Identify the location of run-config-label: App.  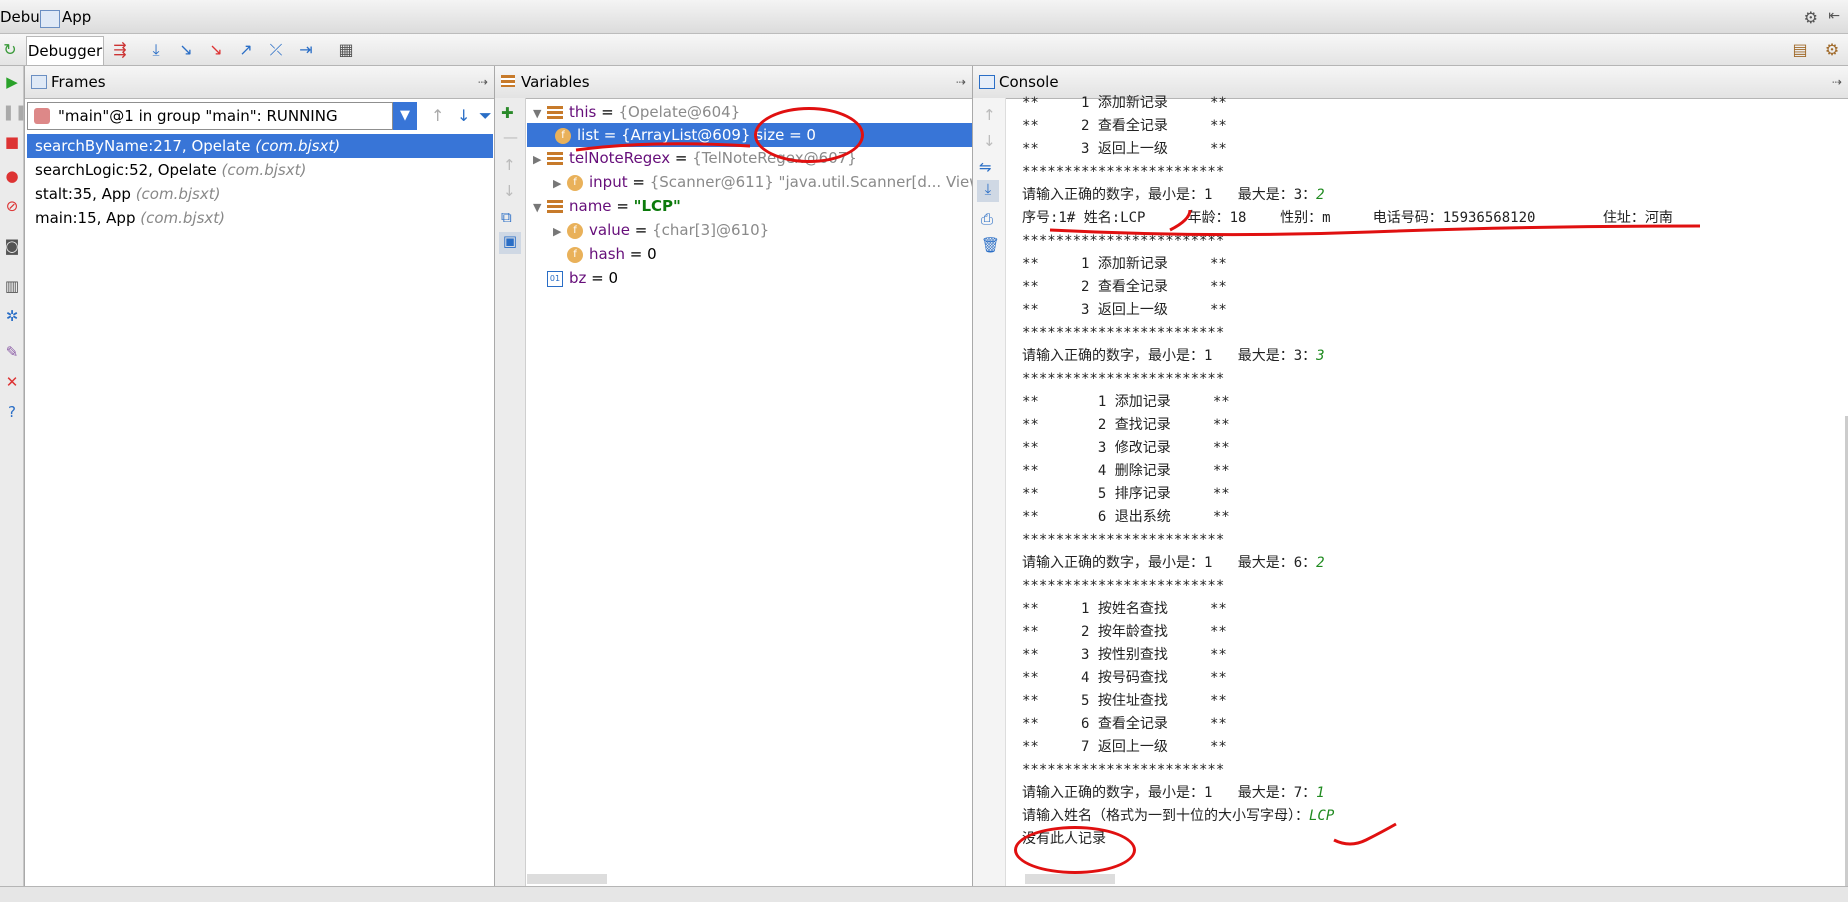
(76, 17).